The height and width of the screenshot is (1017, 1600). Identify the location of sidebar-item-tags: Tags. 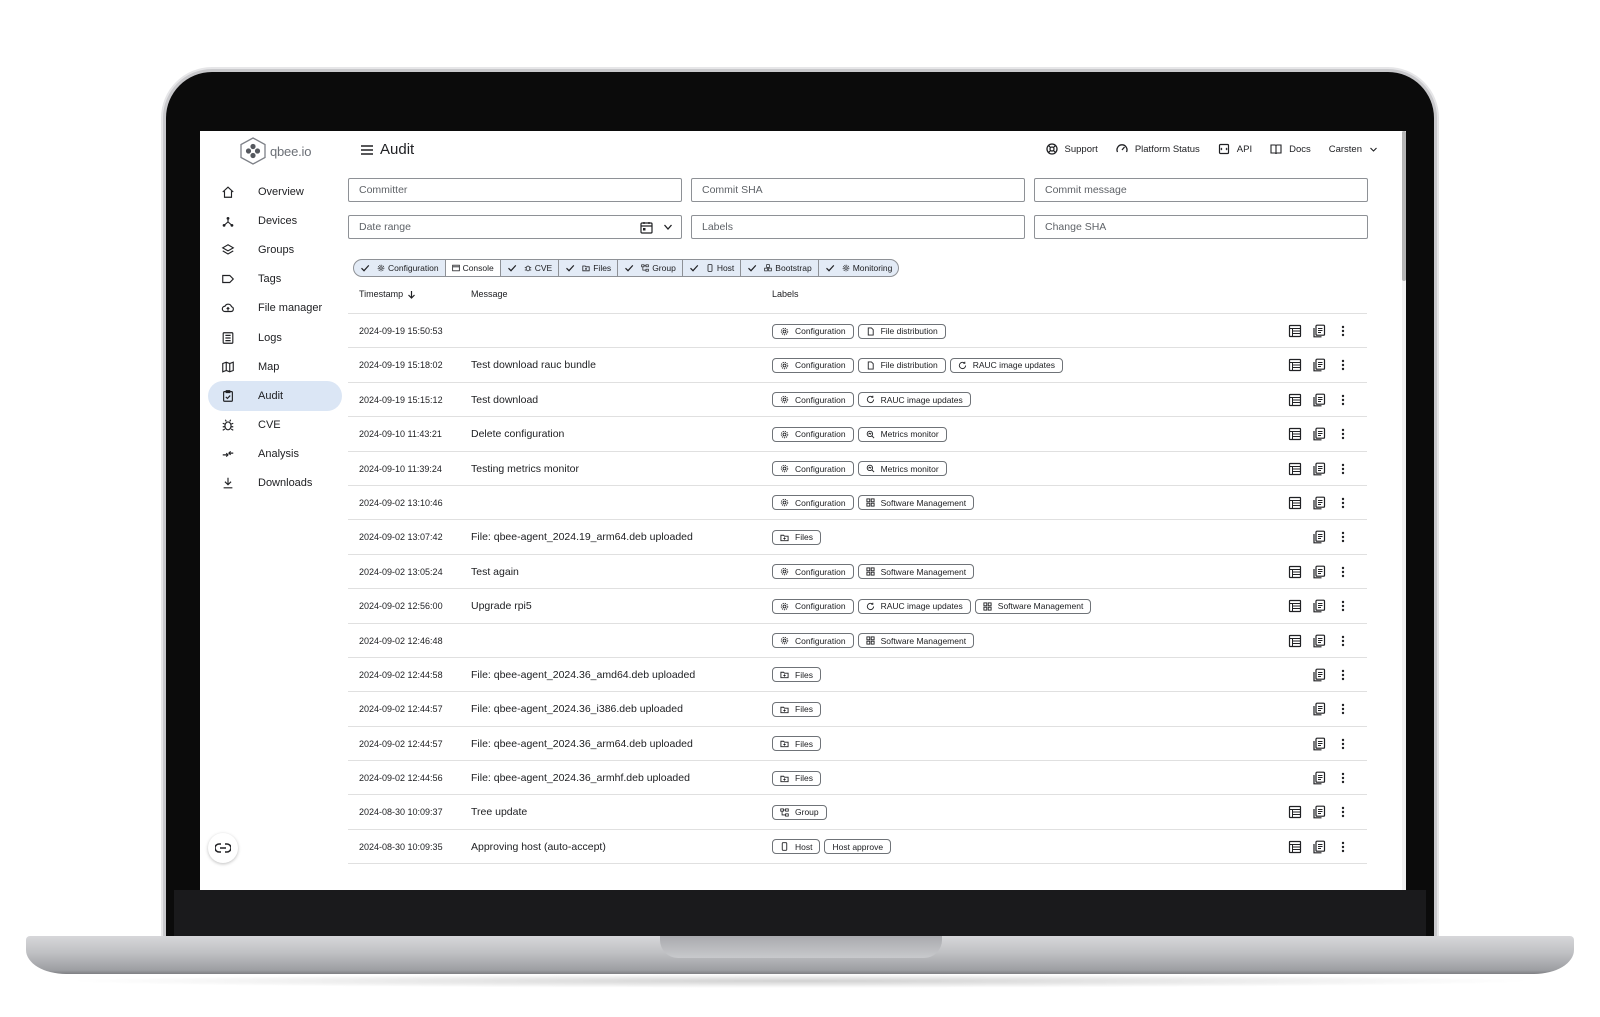
(275, 279).